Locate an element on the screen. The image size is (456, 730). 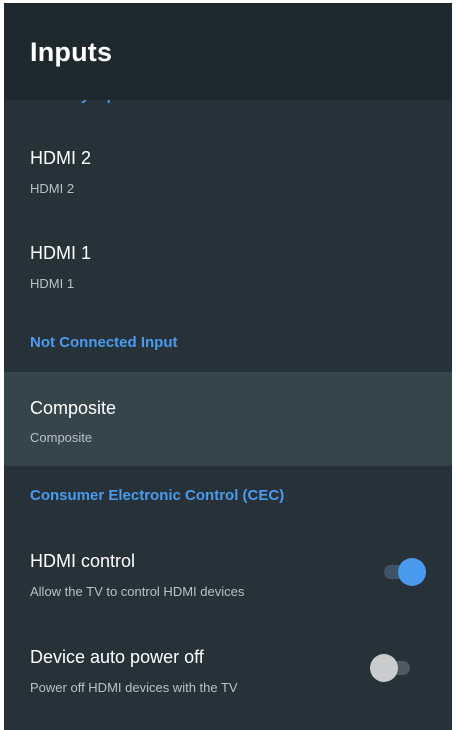
list-item-composite: Composite Composite is located at coordinates (228, 419).